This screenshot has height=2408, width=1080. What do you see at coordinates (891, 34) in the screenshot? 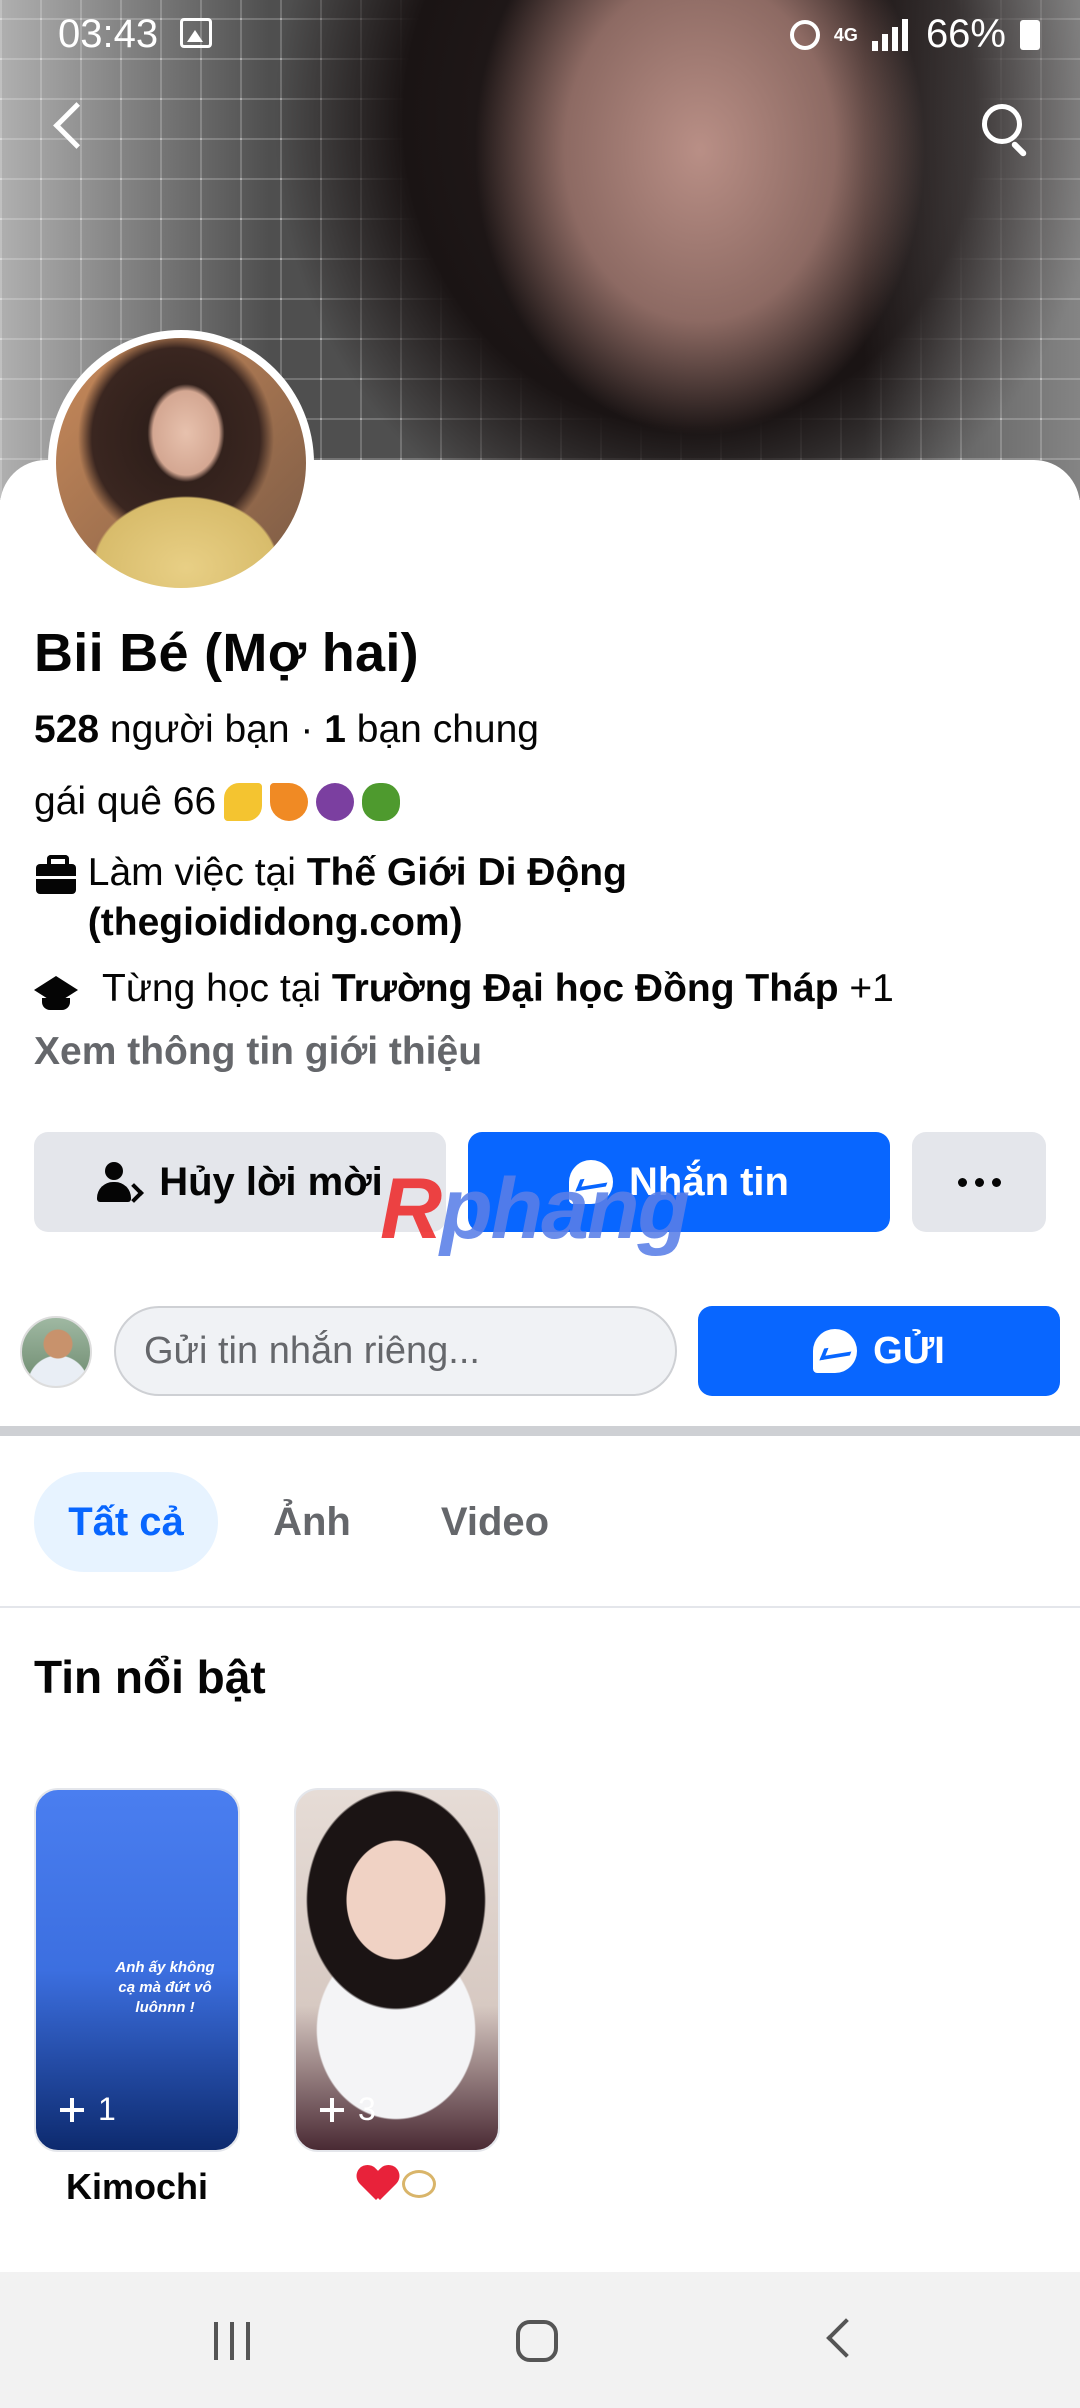
I see `signal-icon` at bounding box center [891, 34].